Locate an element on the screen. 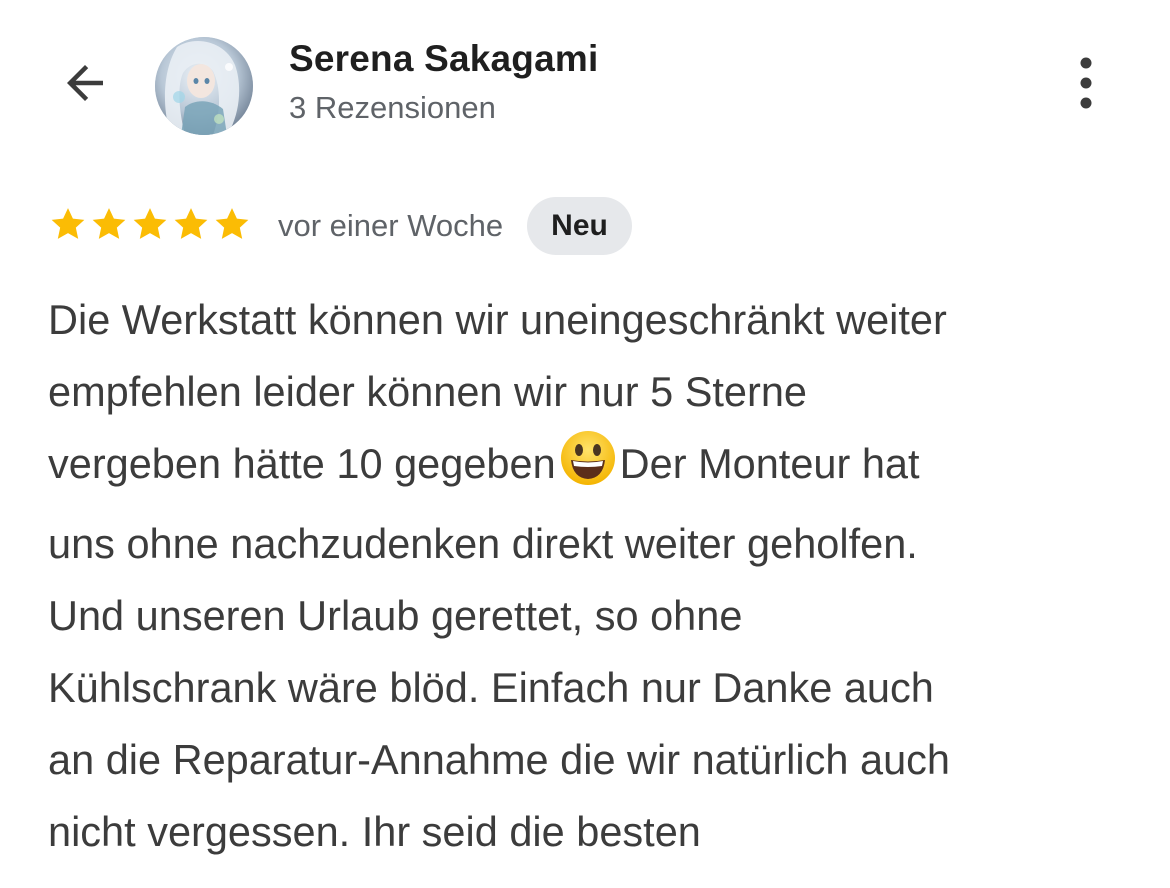  review-line-part: Der Monteur hat is located at coordinates (769, 463).